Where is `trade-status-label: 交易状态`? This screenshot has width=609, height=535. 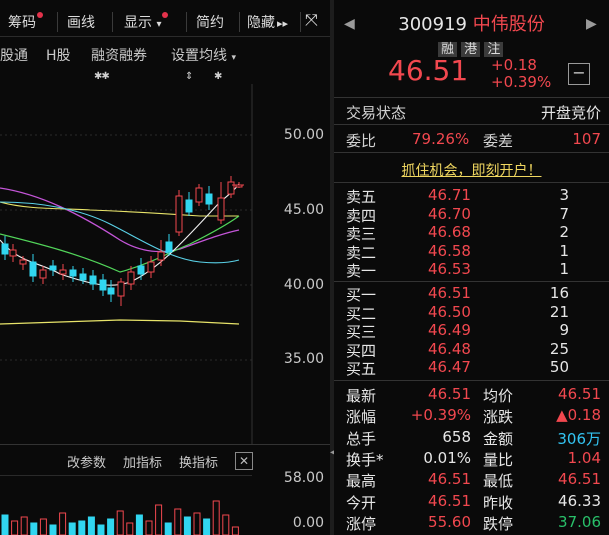
trade-status-label: 交易状态 is located at coordinates (376, 113).